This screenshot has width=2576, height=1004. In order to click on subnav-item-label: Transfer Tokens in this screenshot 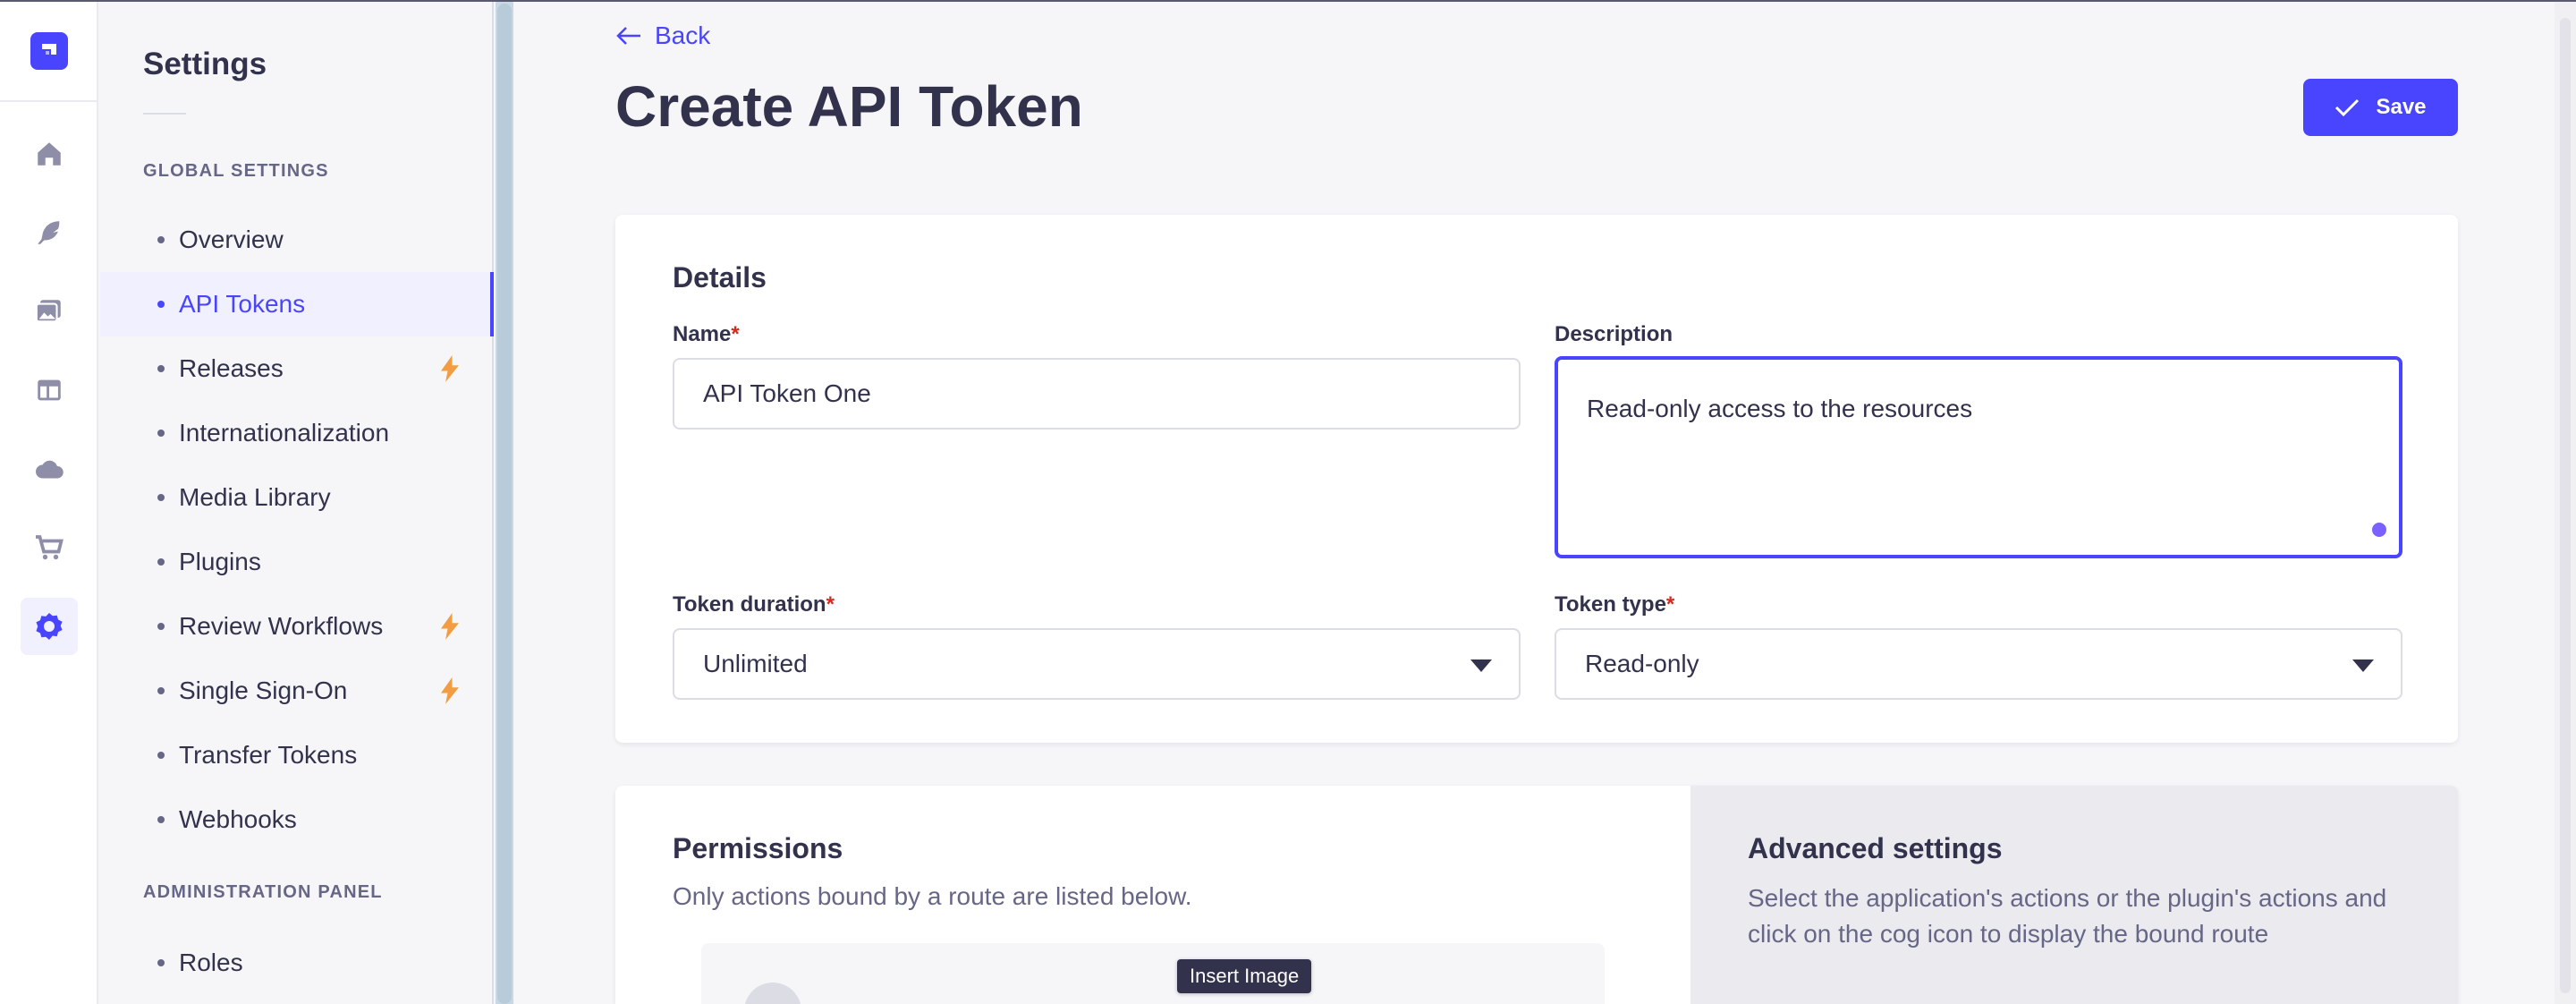, I will do `click(268, 755)`.